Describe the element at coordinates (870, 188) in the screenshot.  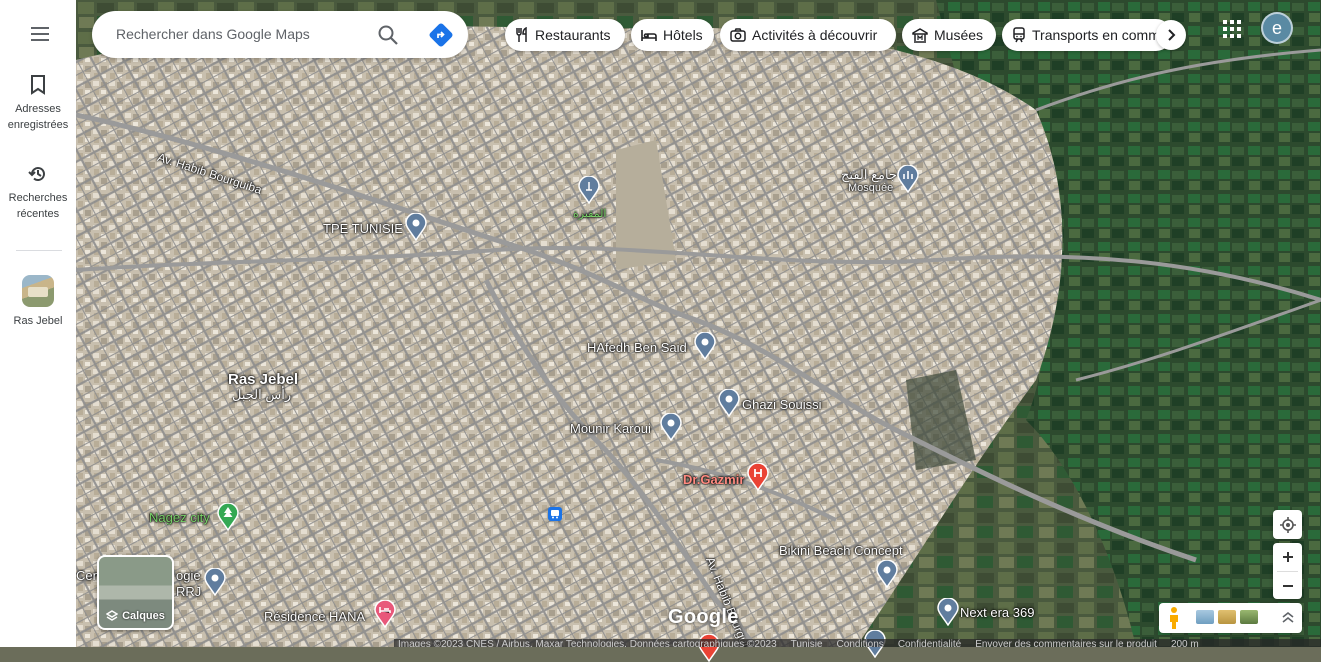
I see `place-label-mosque: Mosquée` at that location.